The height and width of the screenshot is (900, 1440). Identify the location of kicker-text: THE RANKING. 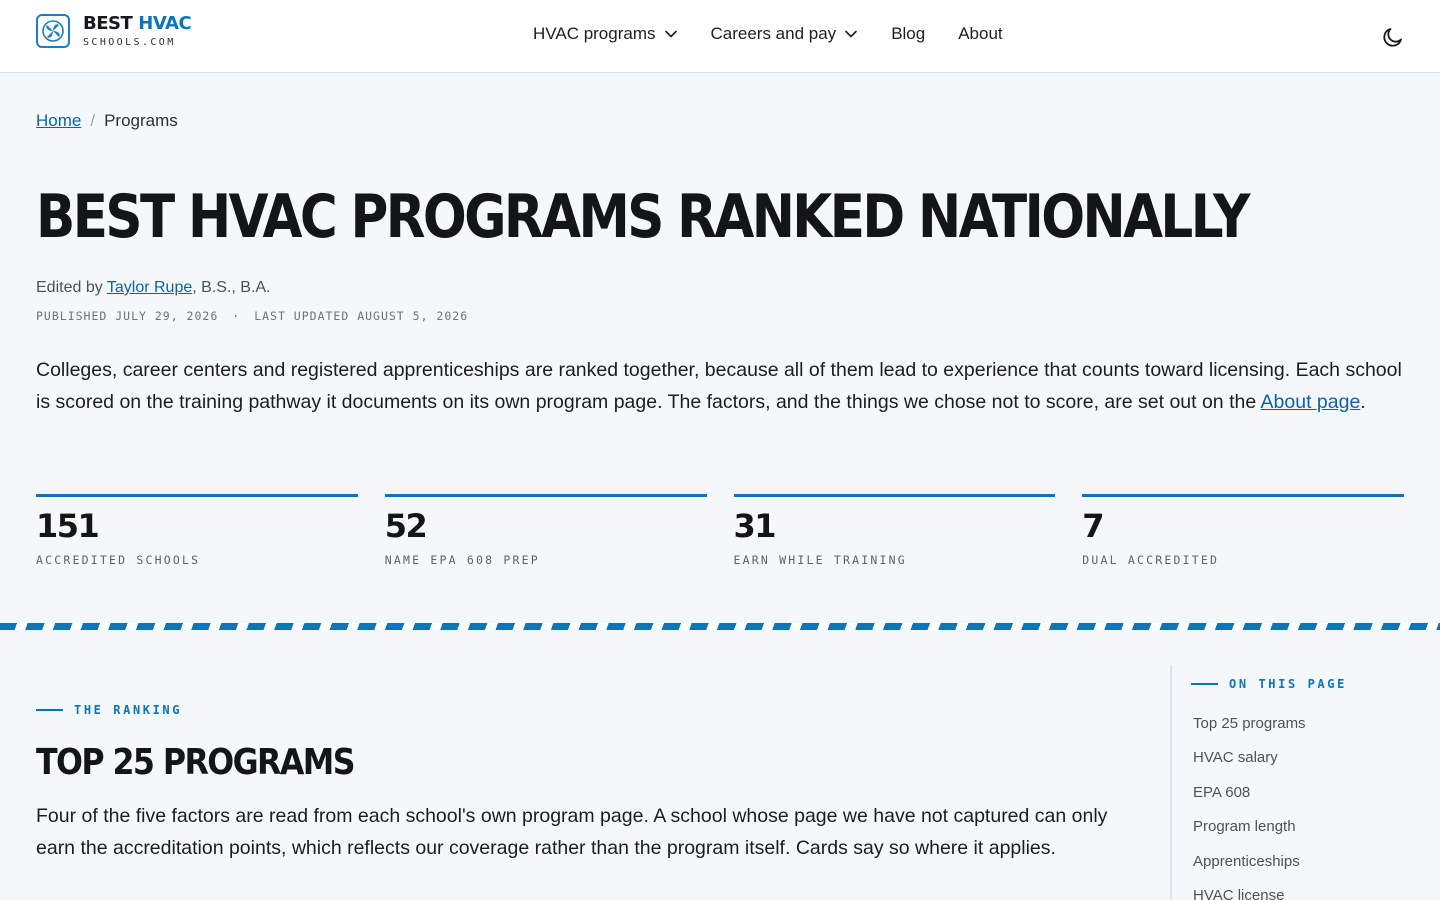
(128, 710).